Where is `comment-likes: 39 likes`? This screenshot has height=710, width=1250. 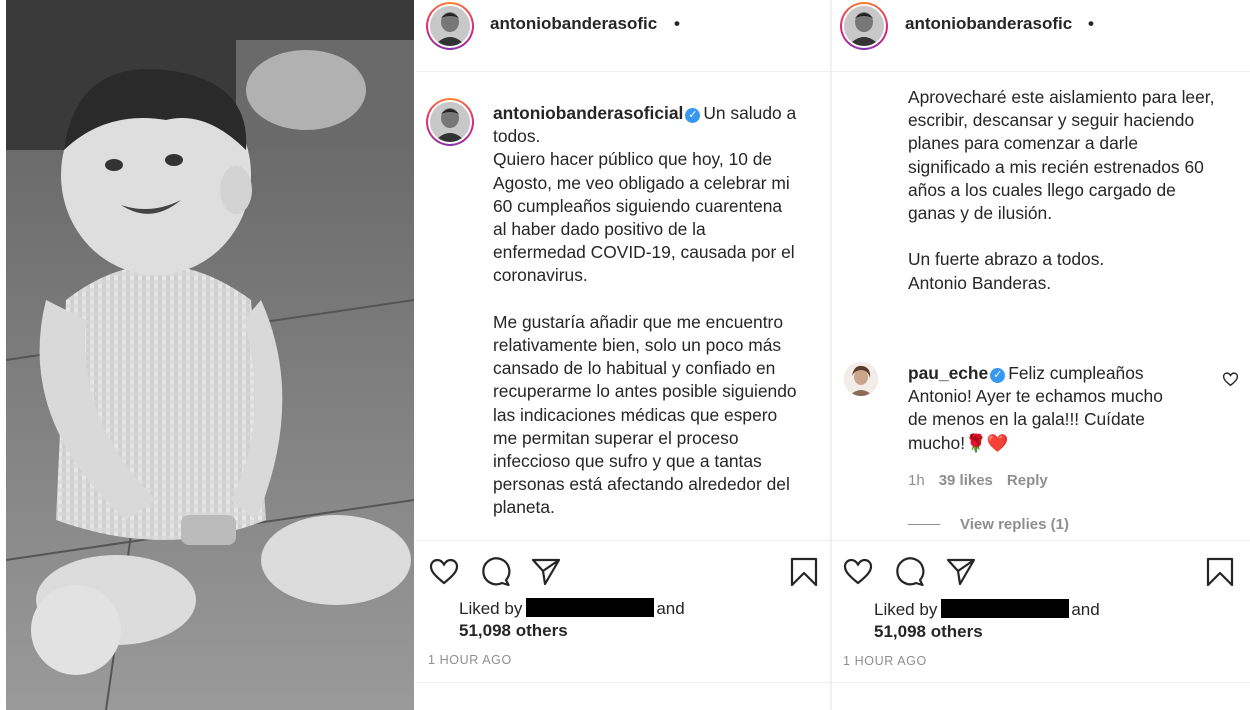 comment-likes: 39 likes is located at coordinates (966, 480).